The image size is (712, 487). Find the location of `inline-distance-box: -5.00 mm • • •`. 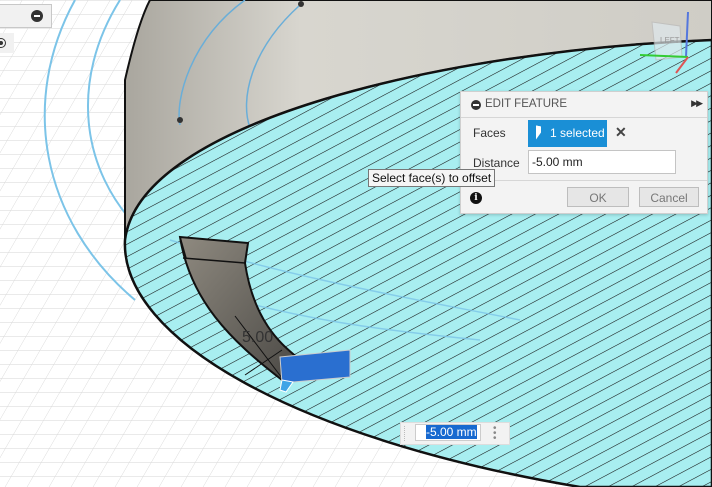

inline-distance-box: -5.00 mm • • • is located at coordinates (455, 433).